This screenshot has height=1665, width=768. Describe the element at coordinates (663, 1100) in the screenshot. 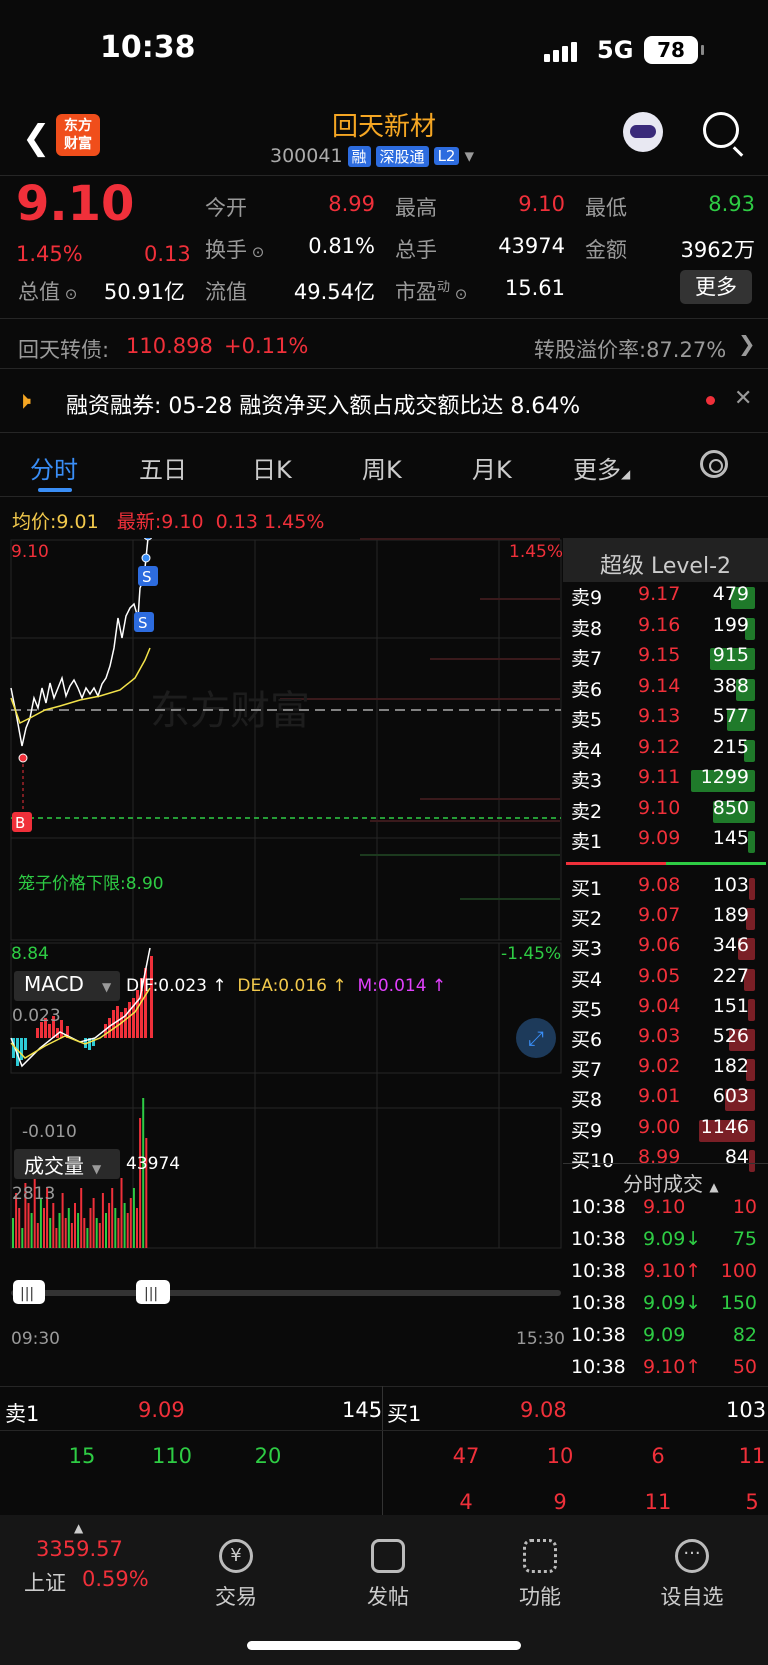

I see `orderbook-row: 买8 9.01 603` at that location.